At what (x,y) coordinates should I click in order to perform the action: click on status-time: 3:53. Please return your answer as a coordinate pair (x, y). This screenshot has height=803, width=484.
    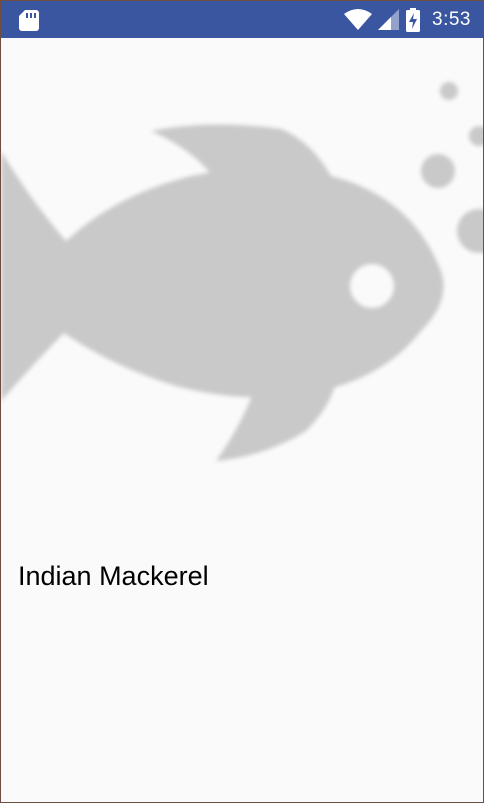
    Looking at the image, I should click on (451, 19).